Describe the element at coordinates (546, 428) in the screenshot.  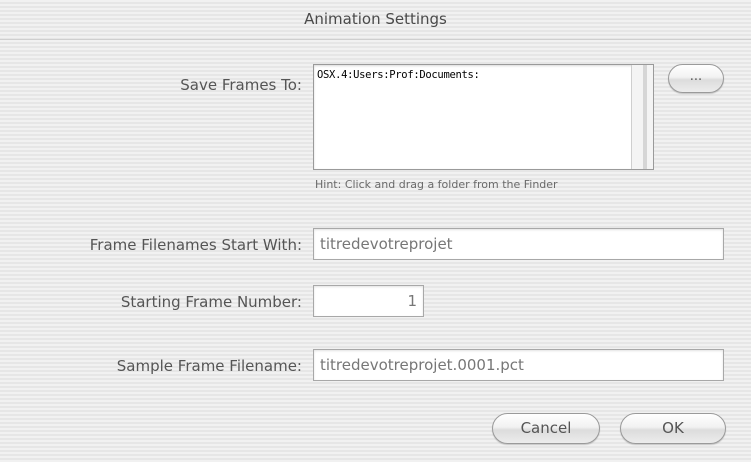
I see `cancel-button: Cancel` at that location.